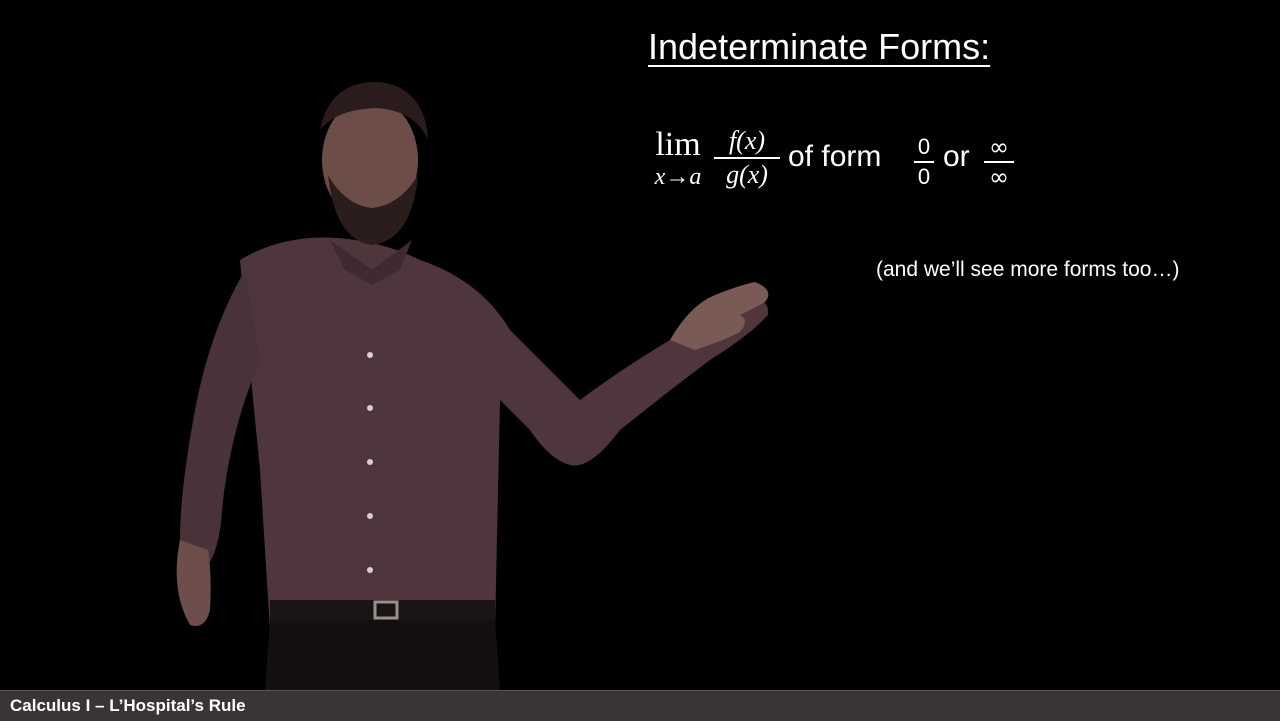 The height and width of the screenshot is (721, 1280). I want to click on fraction-denominator: g(x), so click(747, 174).